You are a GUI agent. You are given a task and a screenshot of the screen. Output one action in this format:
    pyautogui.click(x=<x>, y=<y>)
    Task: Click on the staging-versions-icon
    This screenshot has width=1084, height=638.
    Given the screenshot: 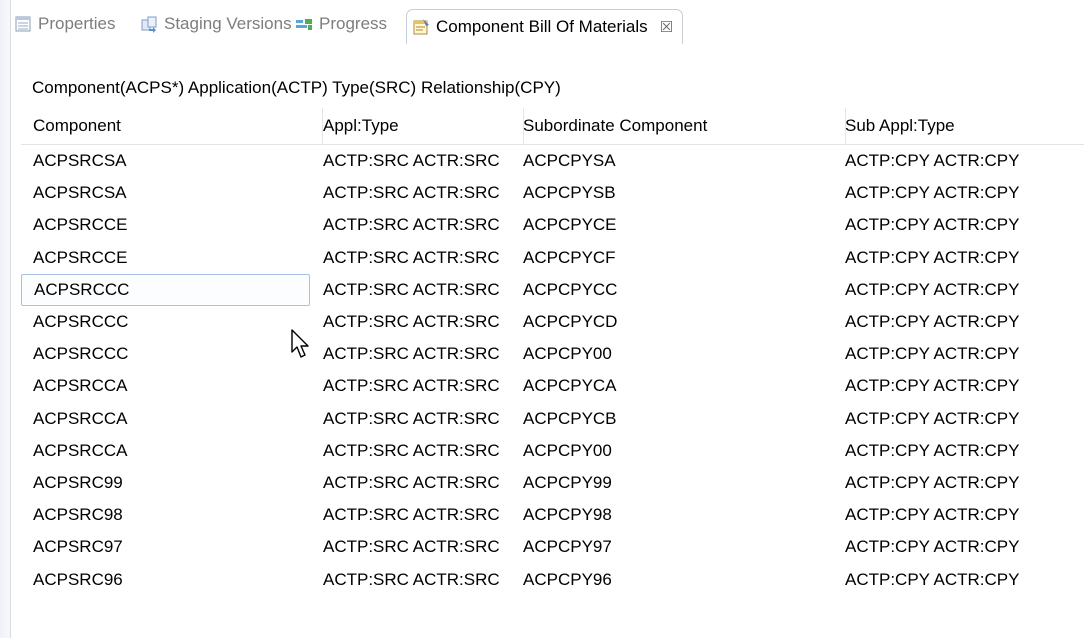 What is the action you would take?
    pyautogui.click(x=149, y=24)
    